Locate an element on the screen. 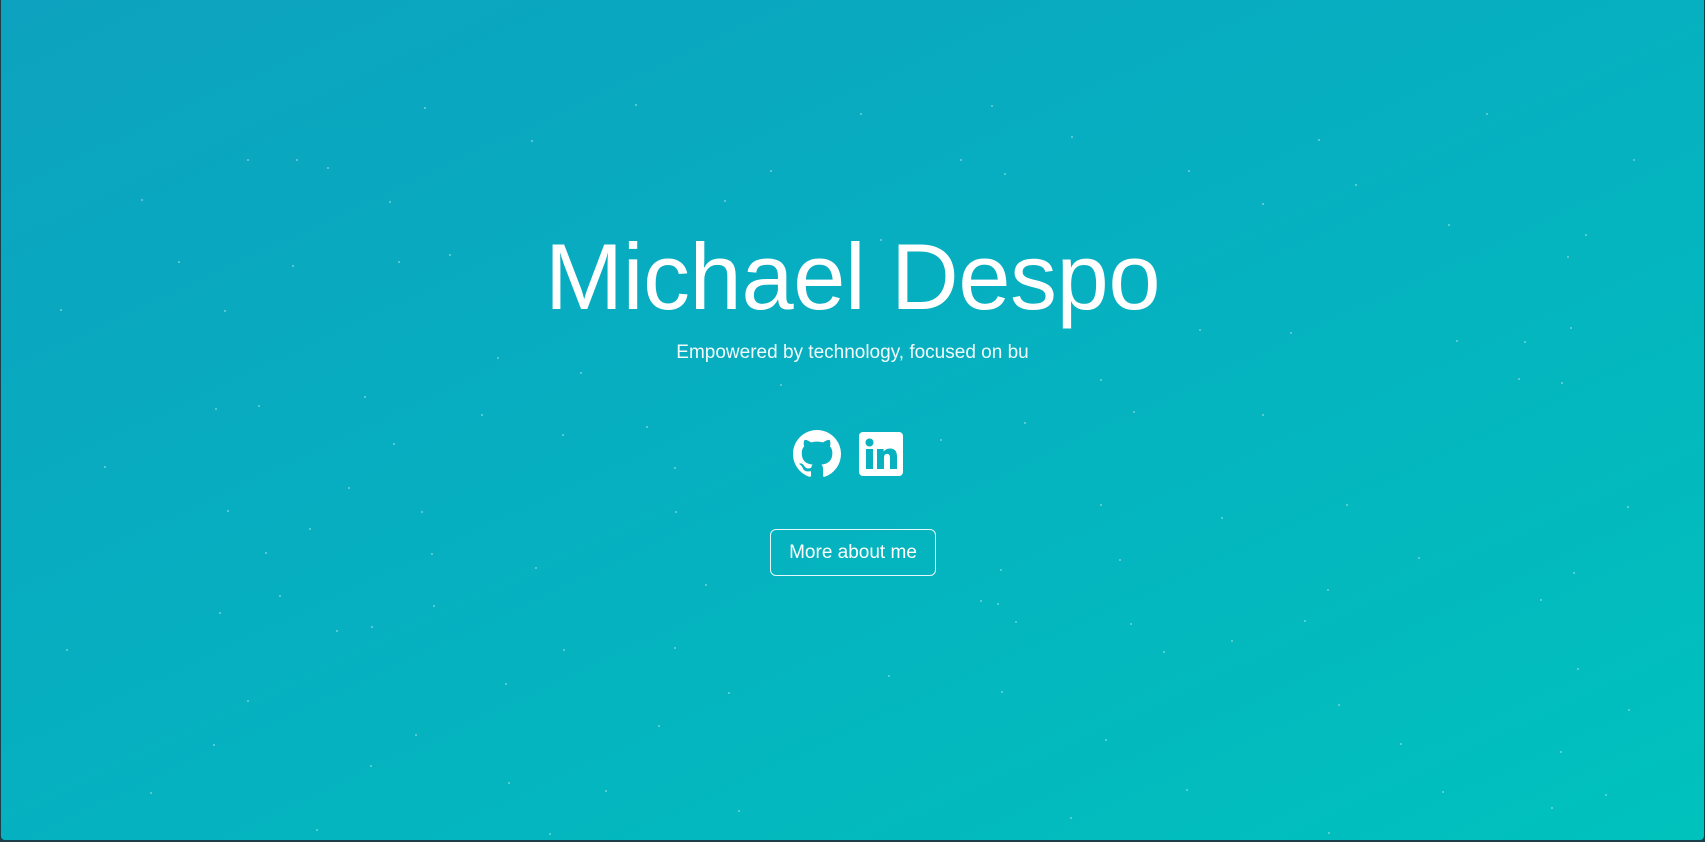  github-icon is located at coordinates (816, 453).